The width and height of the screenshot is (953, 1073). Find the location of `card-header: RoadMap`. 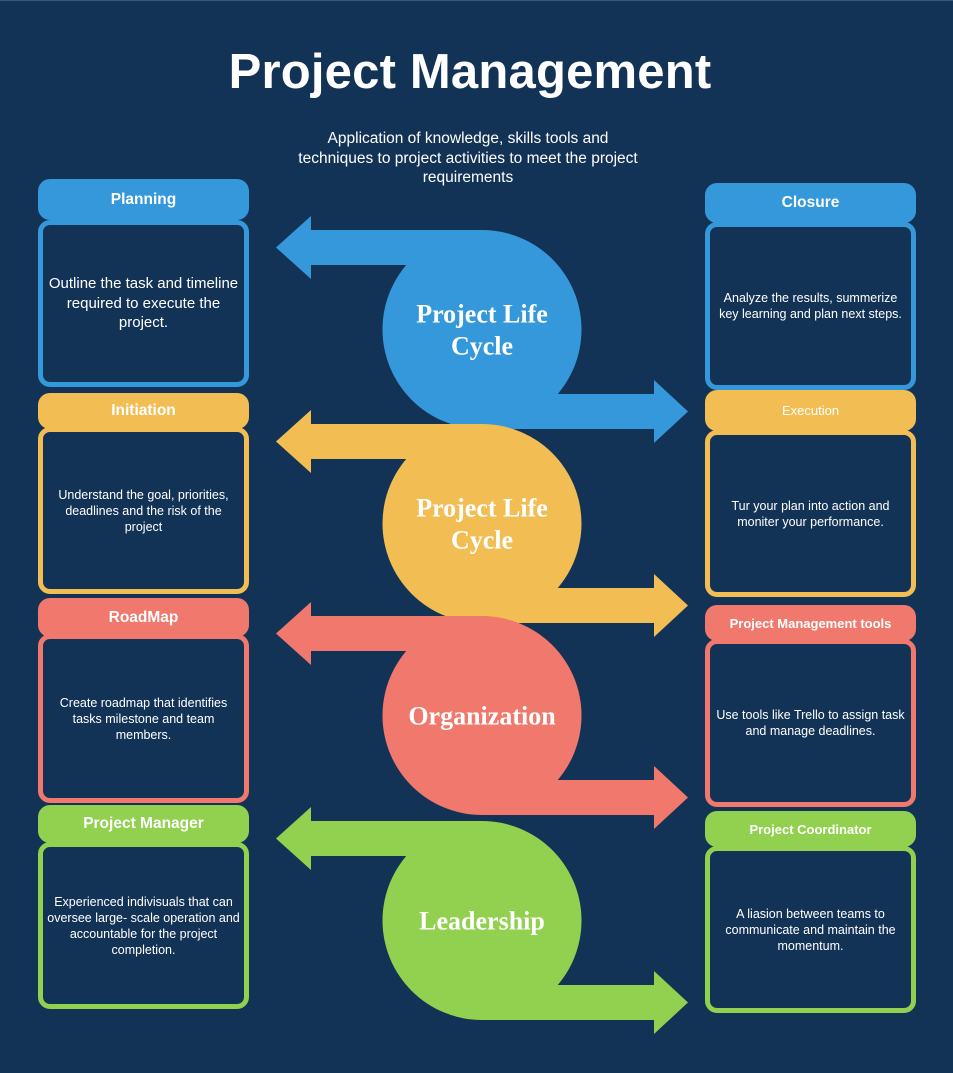

card-header: RoadMap is located at coordinates (143, 617).